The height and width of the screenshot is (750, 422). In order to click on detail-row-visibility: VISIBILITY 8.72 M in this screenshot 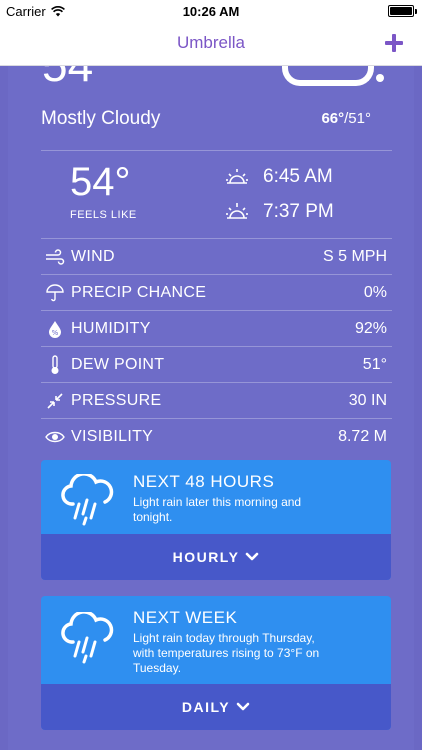, I will do `click(216, 436)`.